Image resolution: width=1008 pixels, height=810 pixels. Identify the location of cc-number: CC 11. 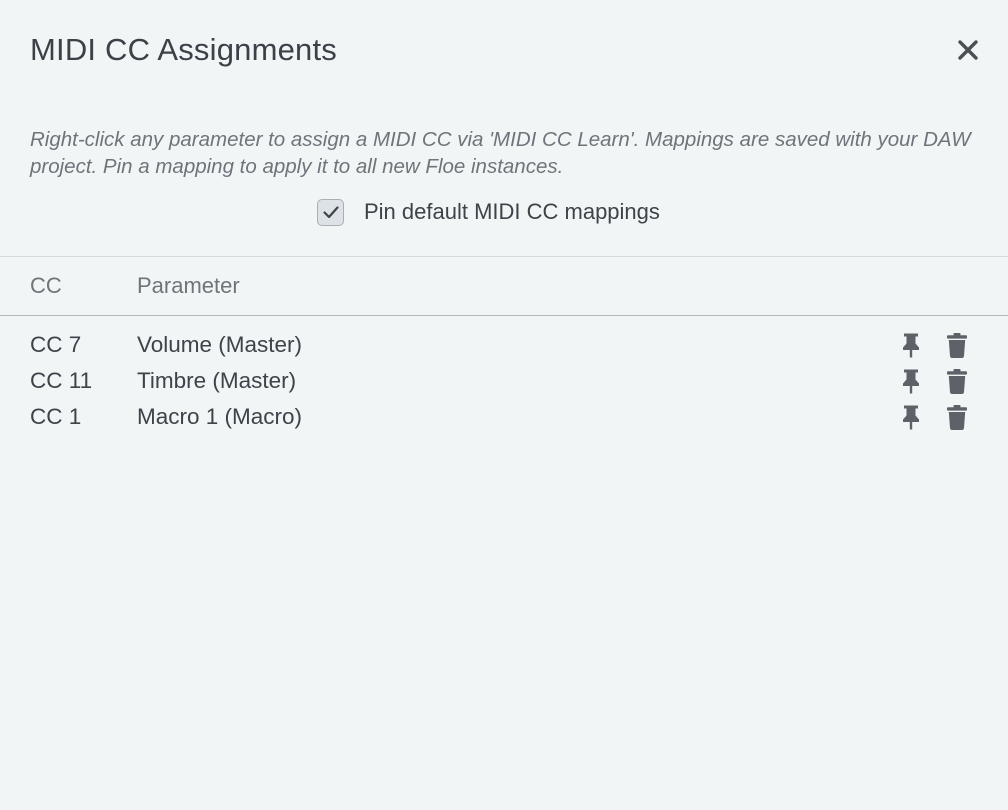
(61, 380).